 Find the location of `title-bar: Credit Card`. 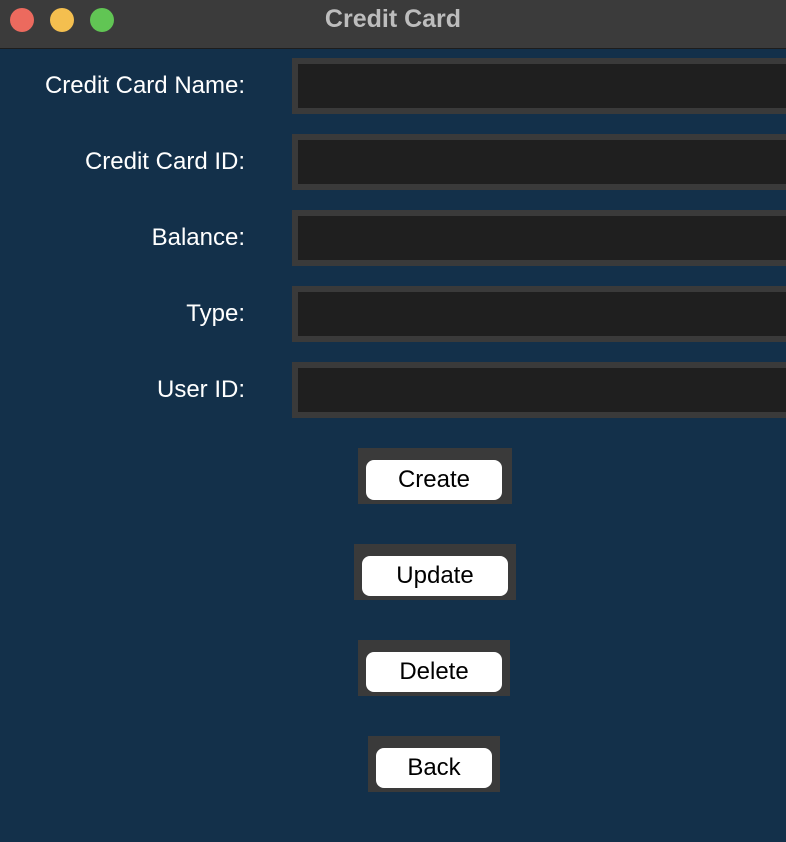

title-bar: Credit Card is located at coordinates (393, 24).